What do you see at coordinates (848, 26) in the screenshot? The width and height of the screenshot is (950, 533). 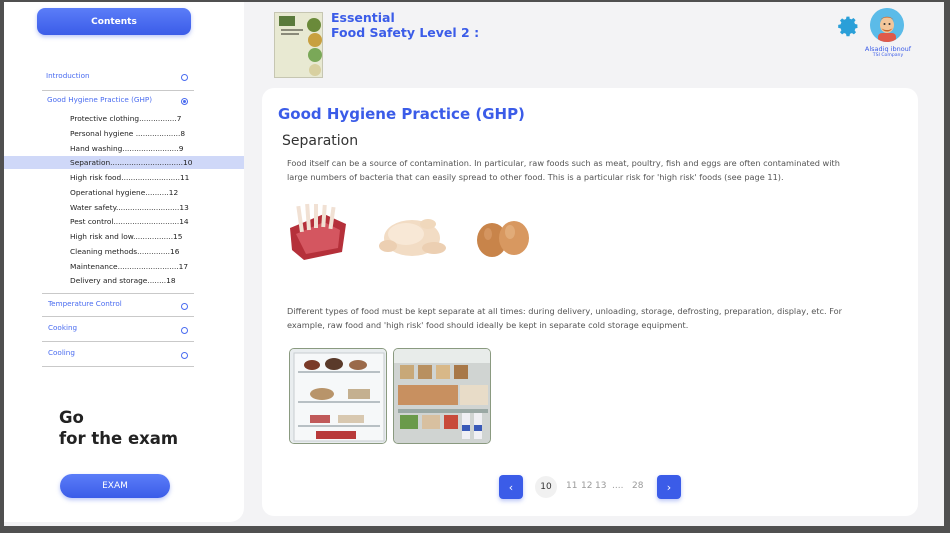 I see `gear-icon` at bounding box center [848, 26].